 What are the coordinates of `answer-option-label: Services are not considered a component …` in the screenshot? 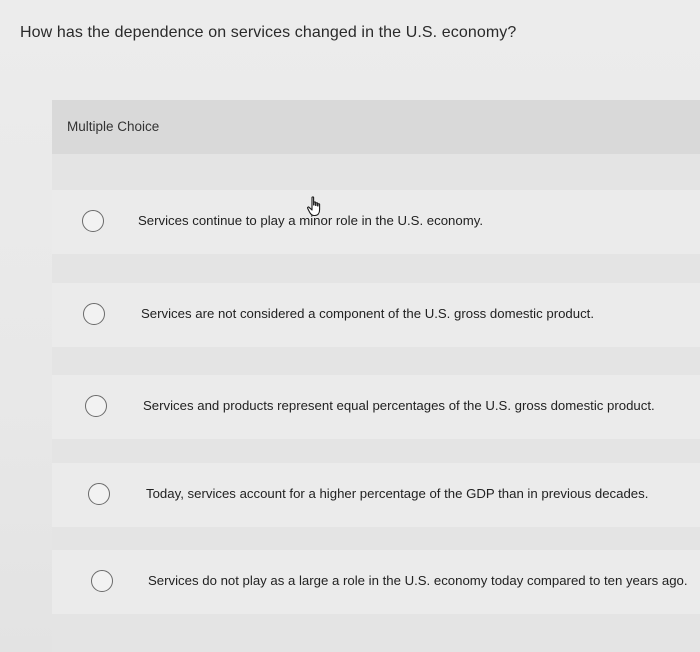 It's located at (368, 313).